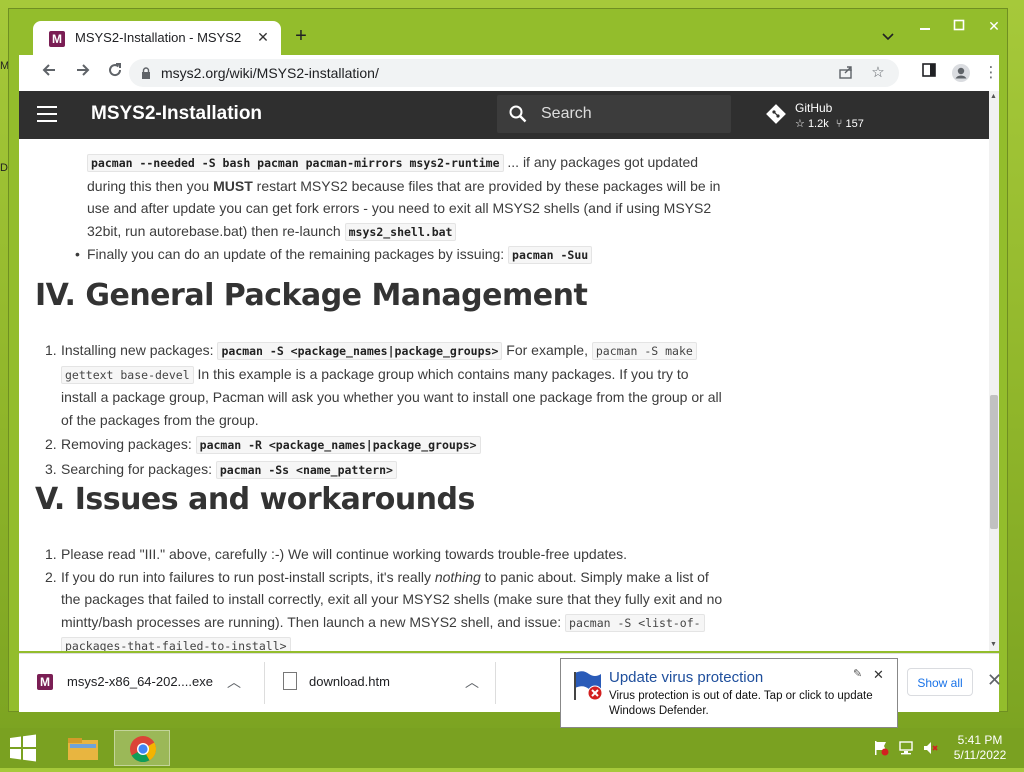 The width and height of the screenshot is (1024, 772). Describe the element at coordinates (635, 622) in the screenshot. I see `code-list-of-packages: pacman -S <list-of-` at that location.